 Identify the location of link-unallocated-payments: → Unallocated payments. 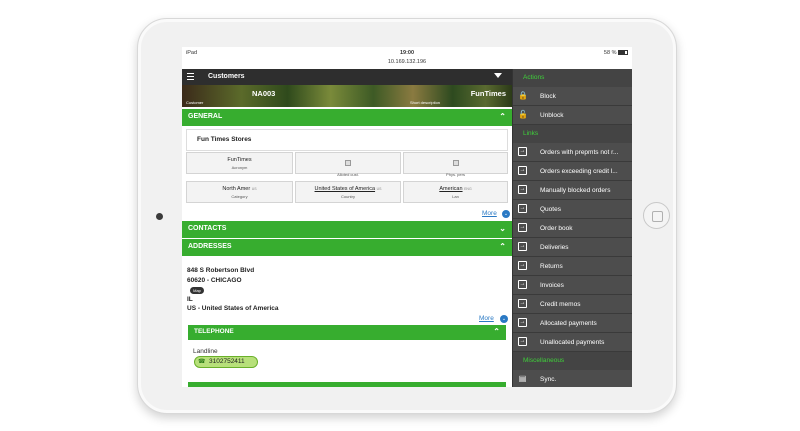
(572, 342).